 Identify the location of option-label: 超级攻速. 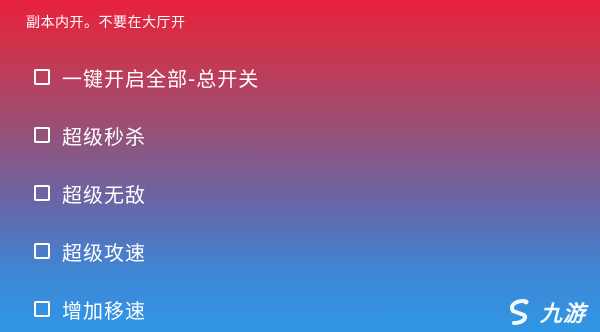
(104, 252).